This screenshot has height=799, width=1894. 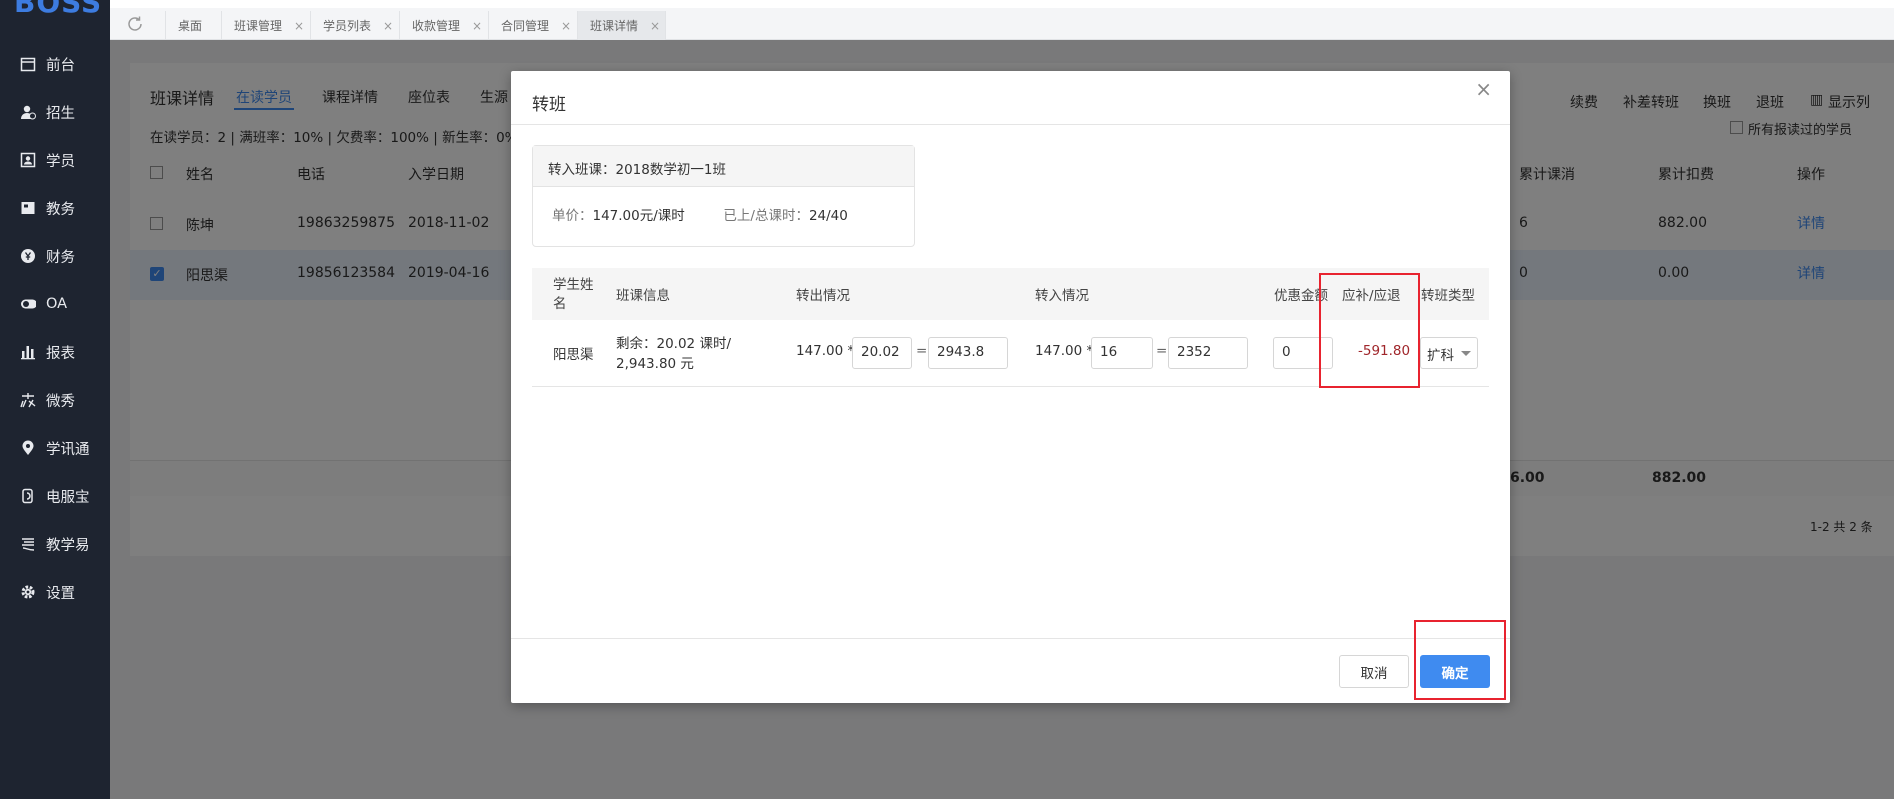 I want to click on tab-label: 桌面, so click(x=190, y=26).